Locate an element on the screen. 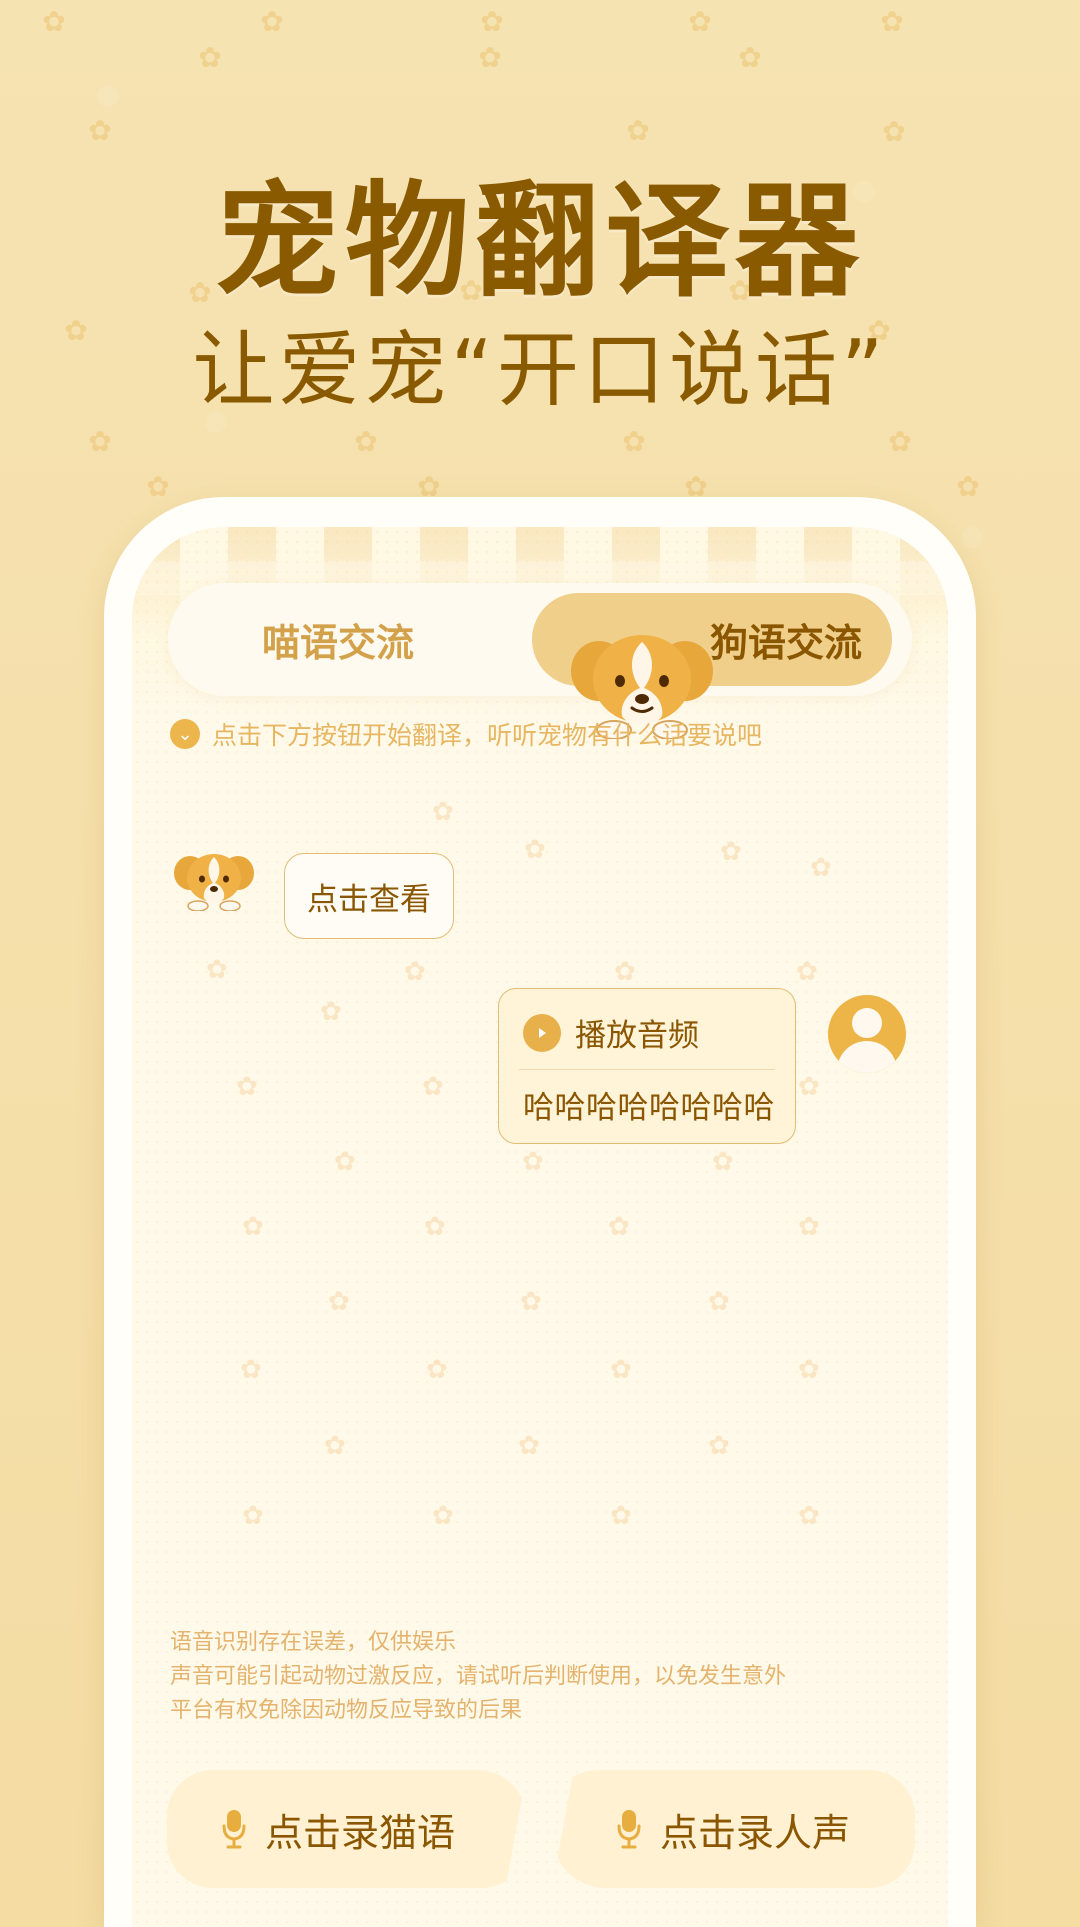 This screenshot has width=1080, height=1927. record-human-button: 点击录人声 is located at coordinates (733, 1829).